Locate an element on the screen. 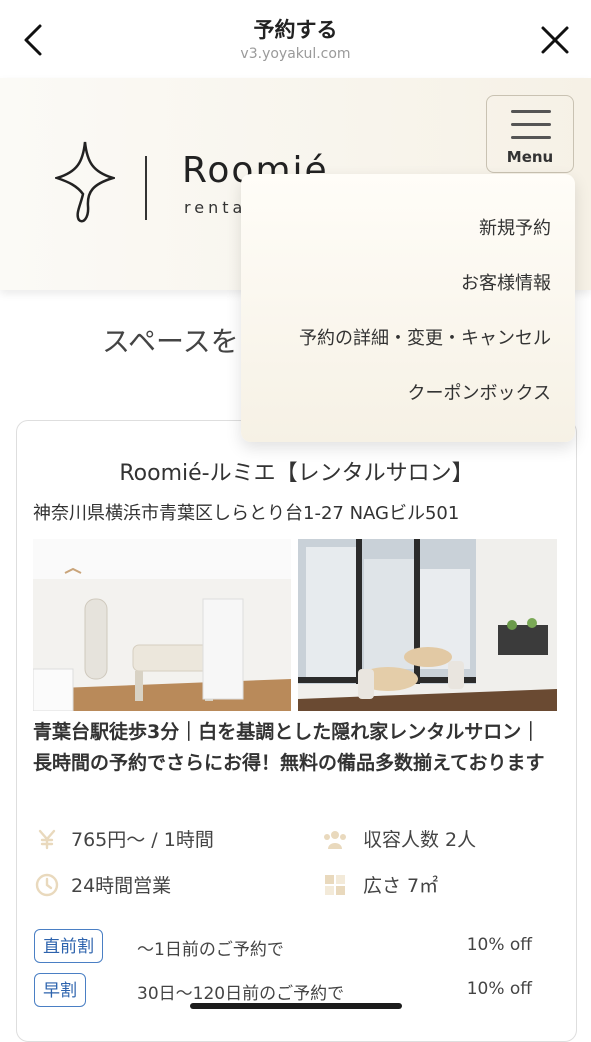  space-address: 神奈川県横浜市青葉区しらとり台1-27 NAGビル501 is located at coordinates (246, 513).